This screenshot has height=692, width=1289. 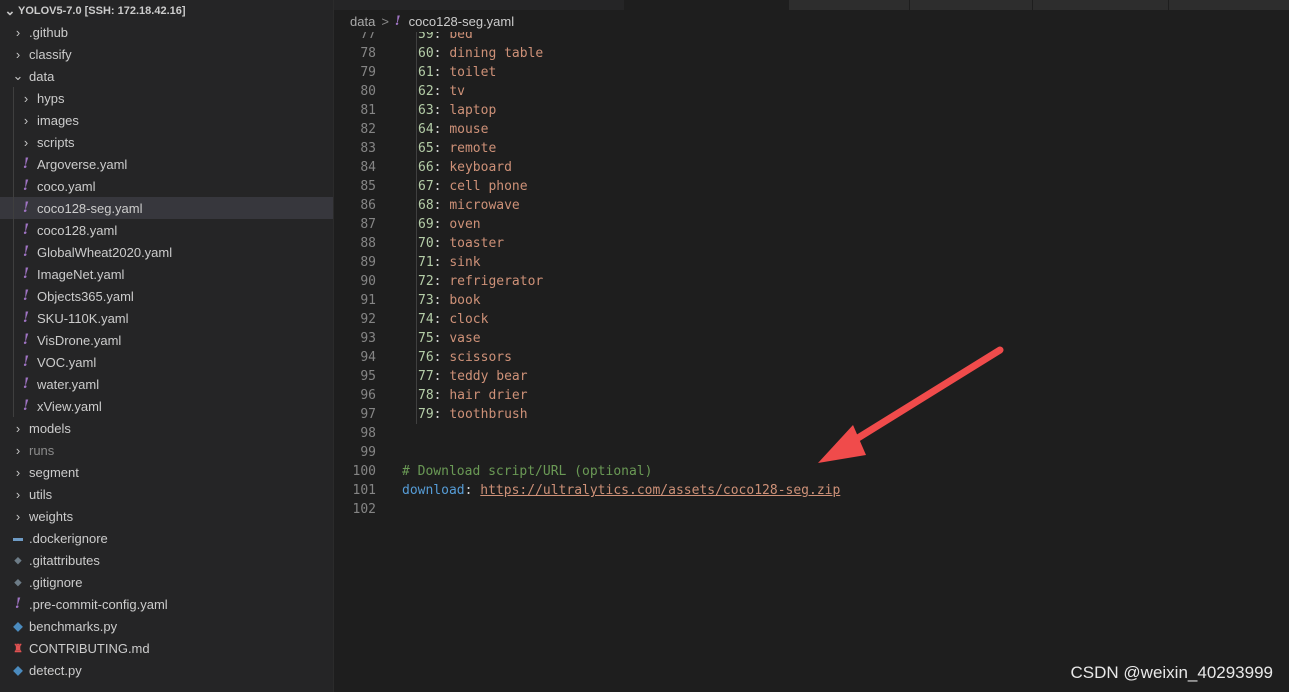 What do you see at coordinates (166, 120) in the screenshot?
I see `tree-folder: › images` at bounding box center [166, 120].